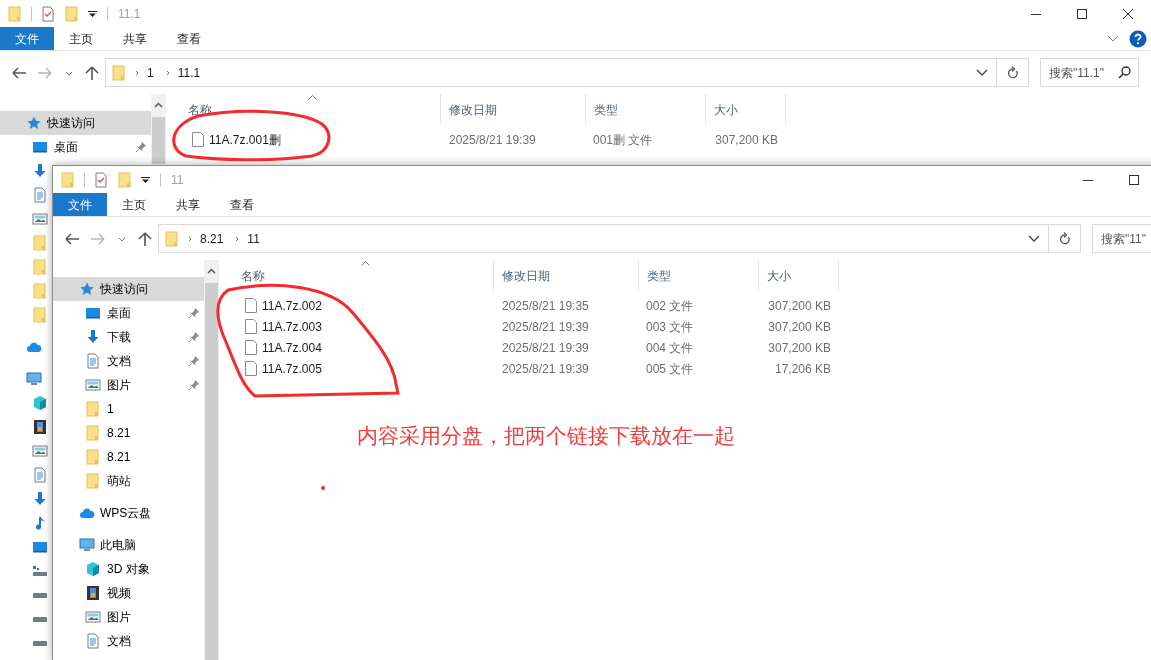 The height and width of the screenshot is (660, 1151). What do you see at coordinates (128, 481) in the screenshot?
I see `nav-item: 萌站` at bounding box center [128, 481].